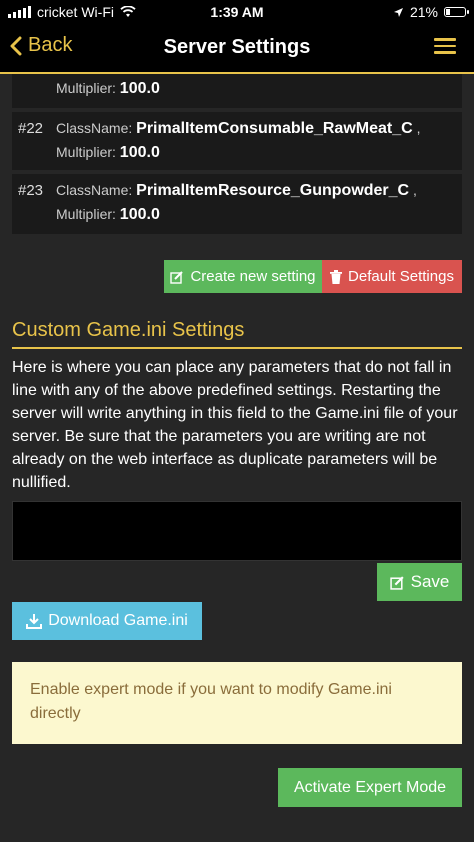  I want to click on create-setting-button: Create new setting, so click(243, 276).